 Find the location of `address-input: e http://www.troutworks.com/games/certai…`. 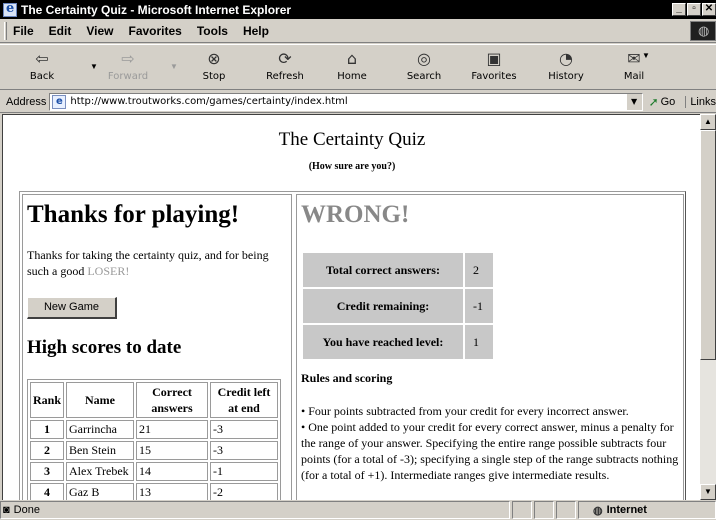

address-input: e http://www.troutworks.com/games/certai… is located at coordinates (346, 101).